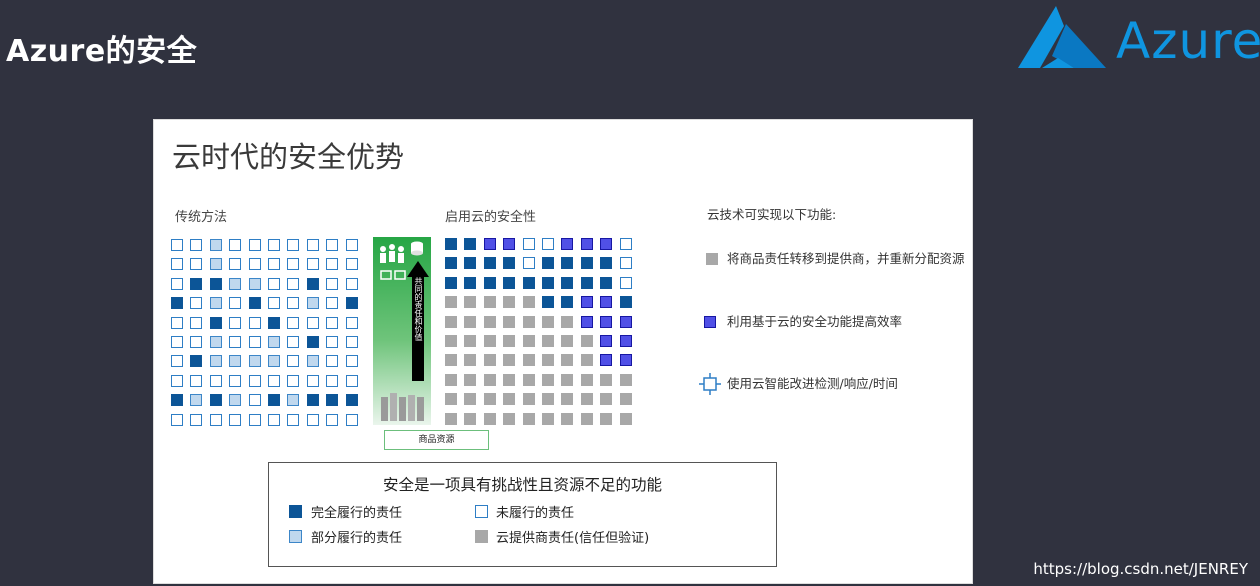 Image resolution: width=1260 pixels, height=586 pixels. Describe the element at coordinates (402, 331) in the screenshot. I see `shared-responsibility-panel: 共同的责任和价值` at that location.